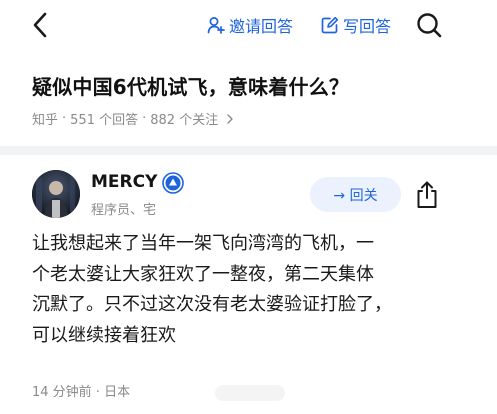  Describe the element at coordinates (124, 210) in the screenshot. I see `author-bio: 程序员、宅` at that location.